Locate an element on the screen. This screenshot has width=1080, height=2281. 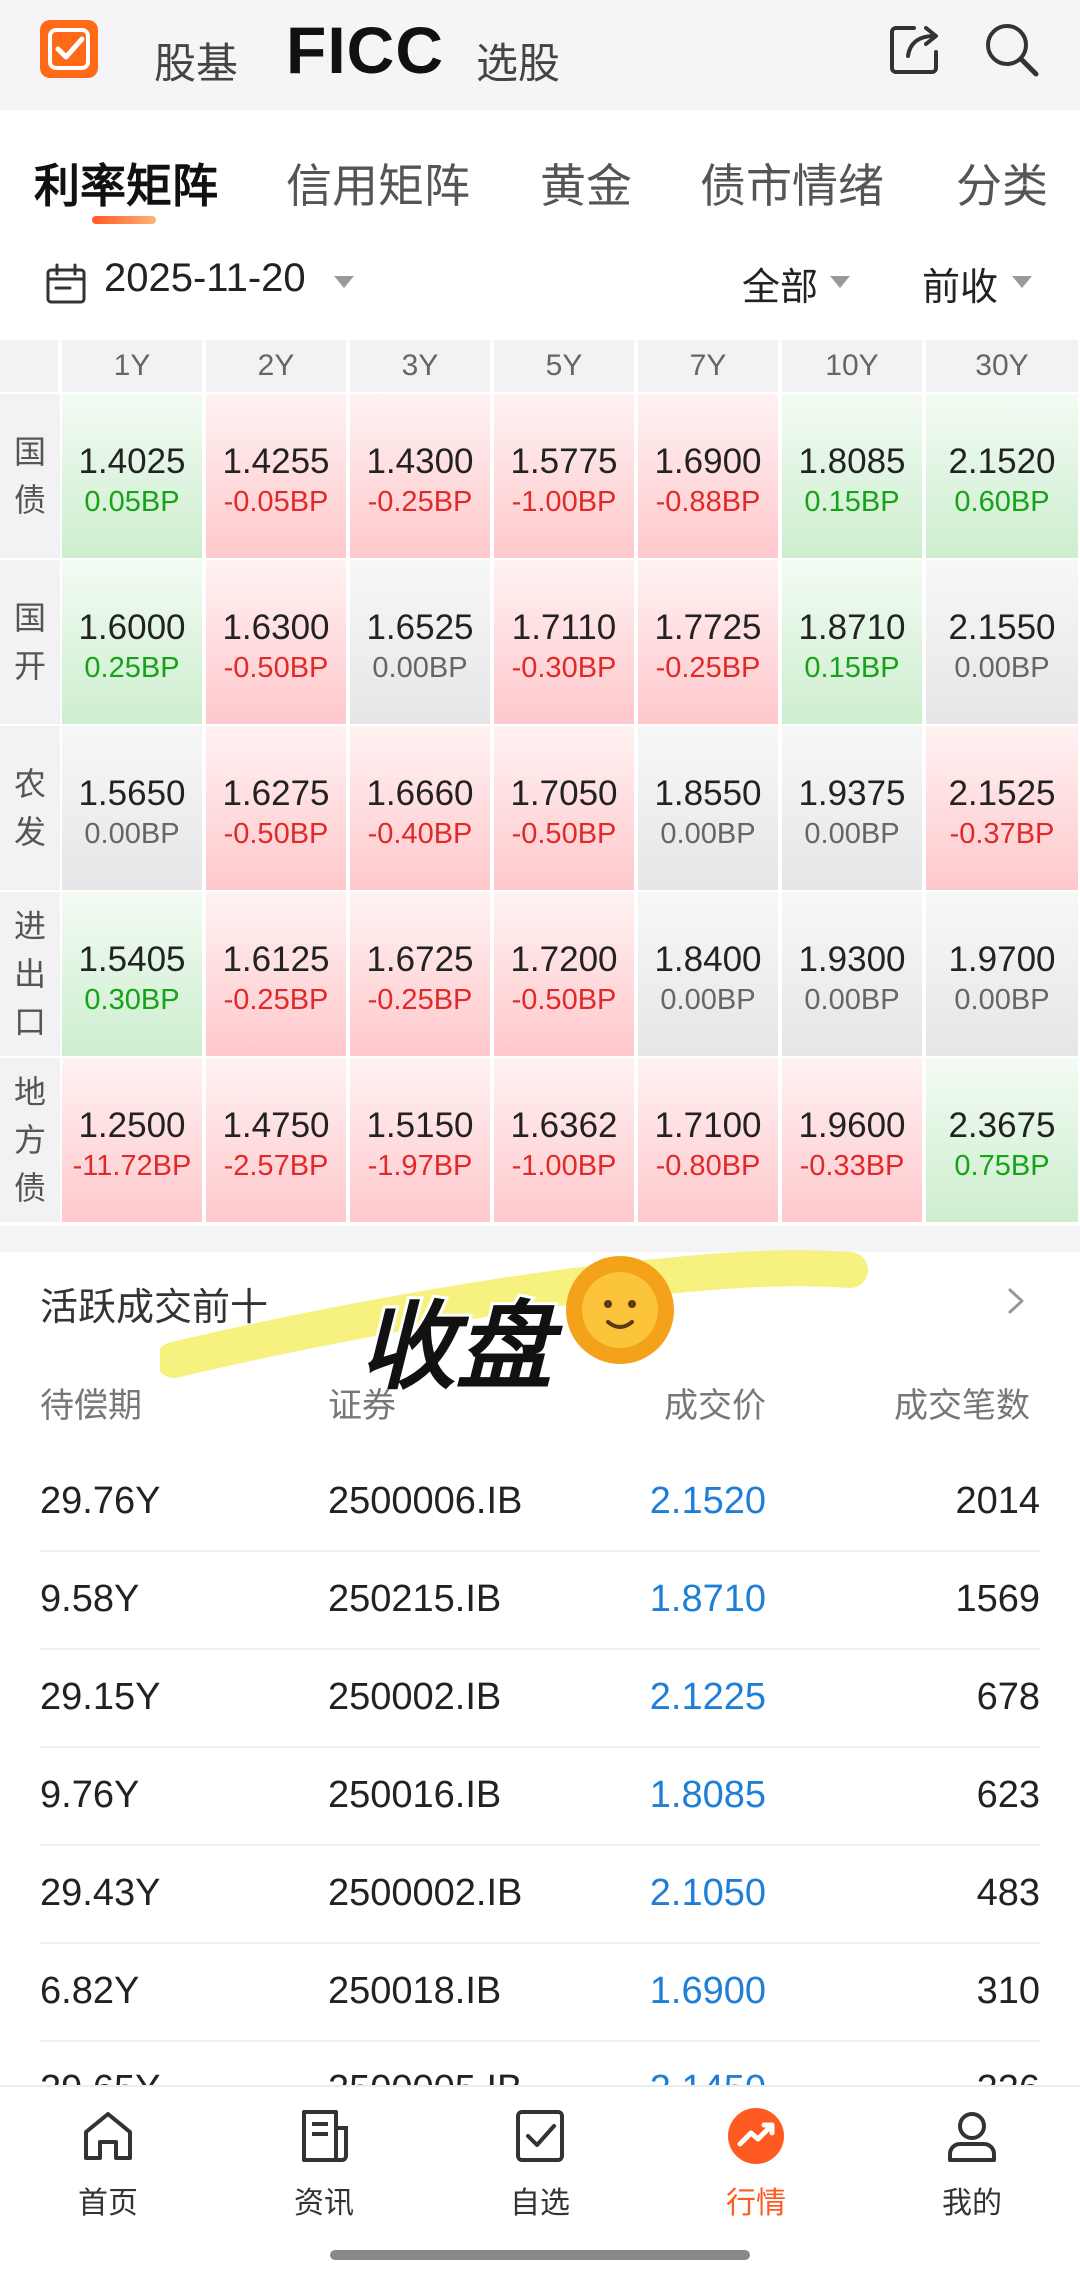
matrix-cell: 1.8710 0.15BP is located at coordinates (853, 643).